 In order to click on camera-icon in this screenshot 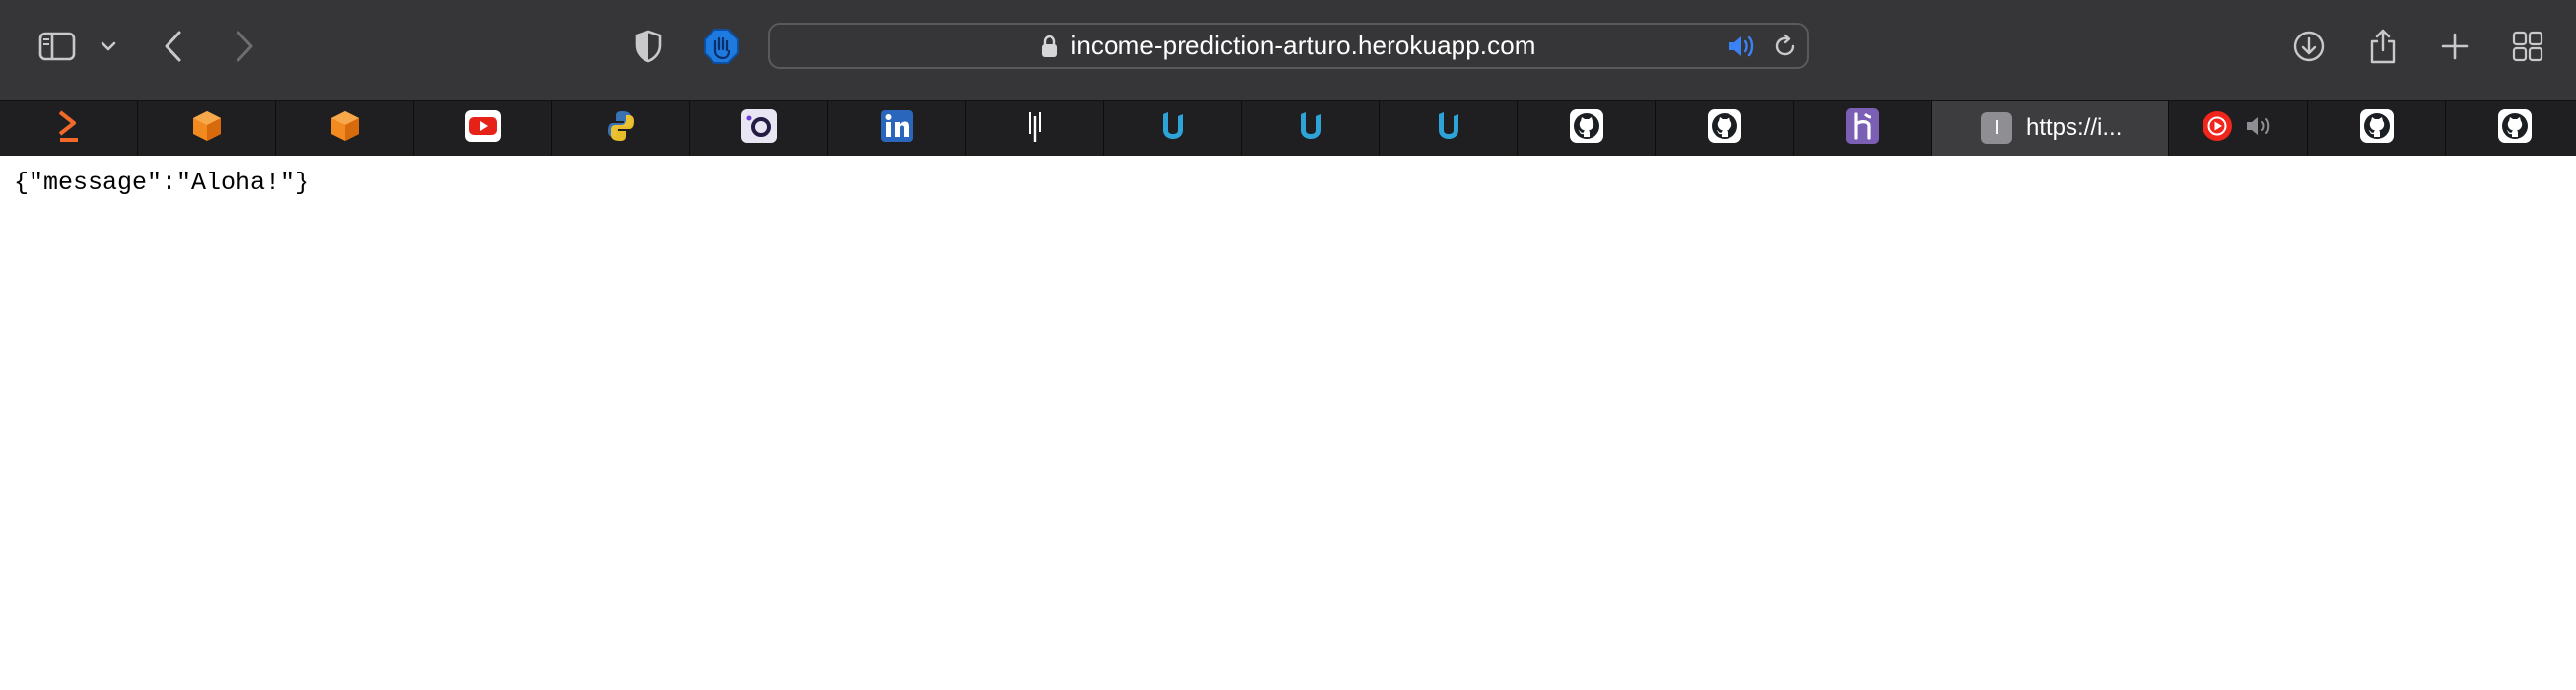, I will do `click(758, 128)`.